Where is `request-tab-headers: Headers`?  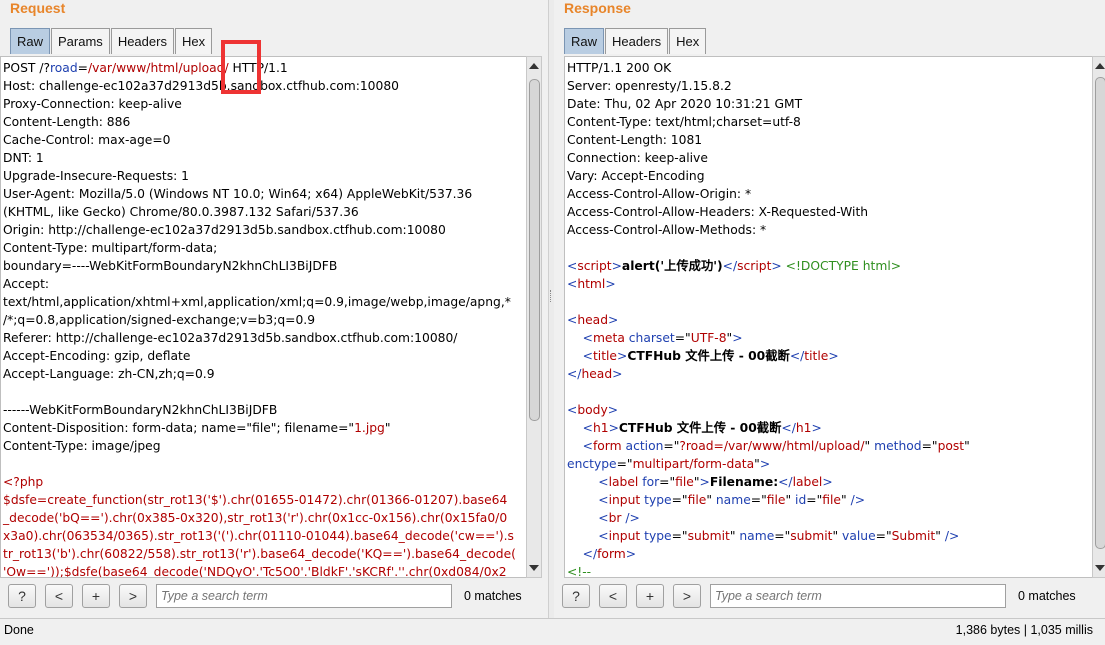
request-tab-headers: Headers is located at coordinates (142, 41).